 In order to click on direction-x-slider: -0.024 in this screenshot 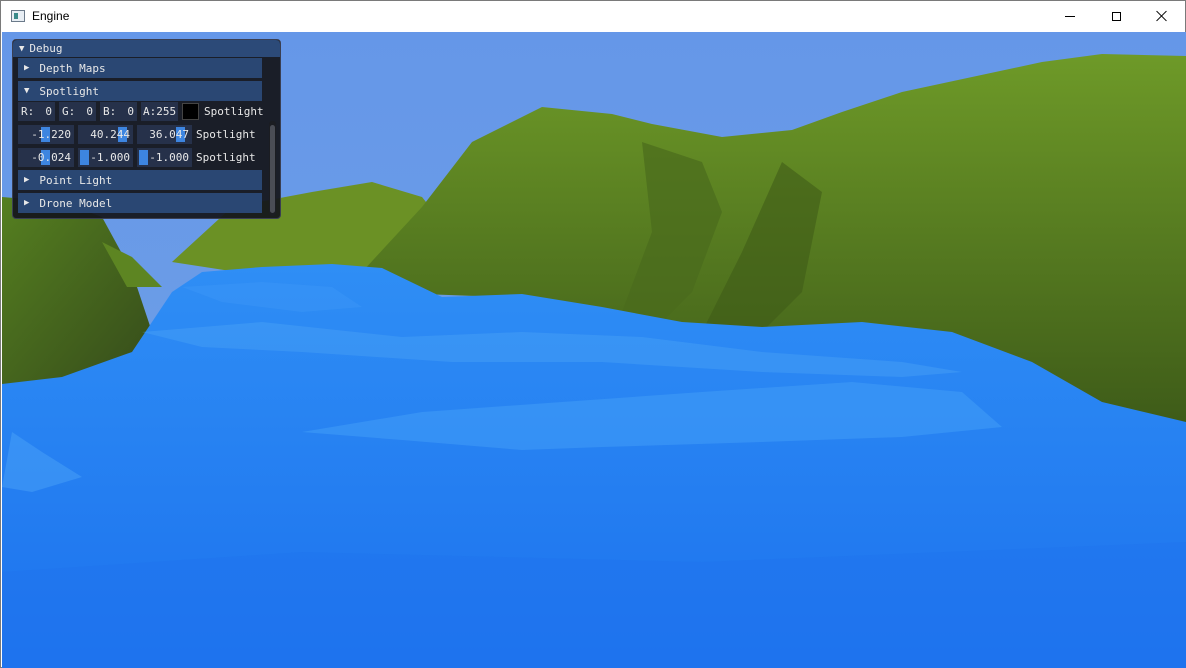, I will do `click(46, 157)`.